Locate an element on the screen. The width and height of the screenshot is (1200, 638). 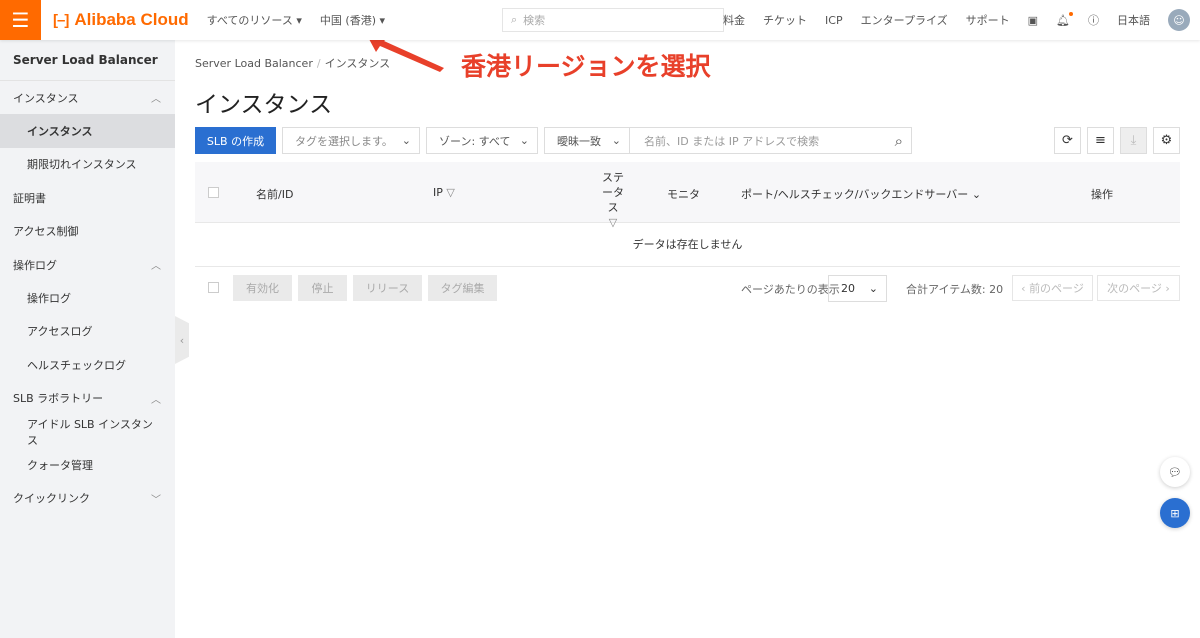
sidebar-item: 証明書 is located at coordinates (87, 197).